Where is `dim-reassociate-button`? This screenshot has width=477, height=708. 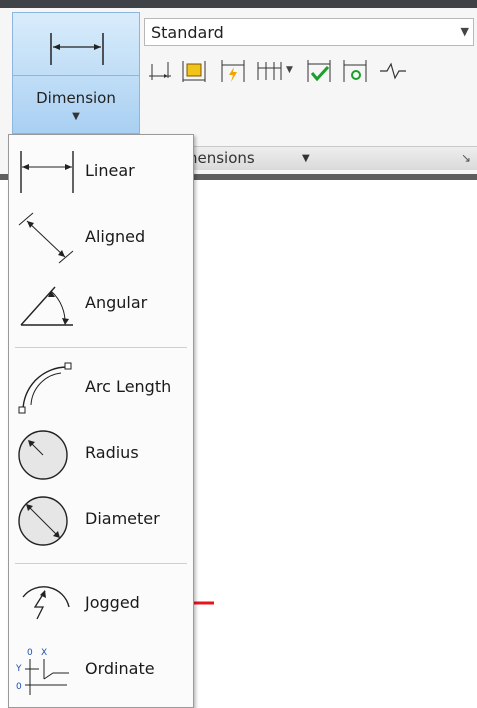 dim-reassociate-button is located at coordinates (355, 71).